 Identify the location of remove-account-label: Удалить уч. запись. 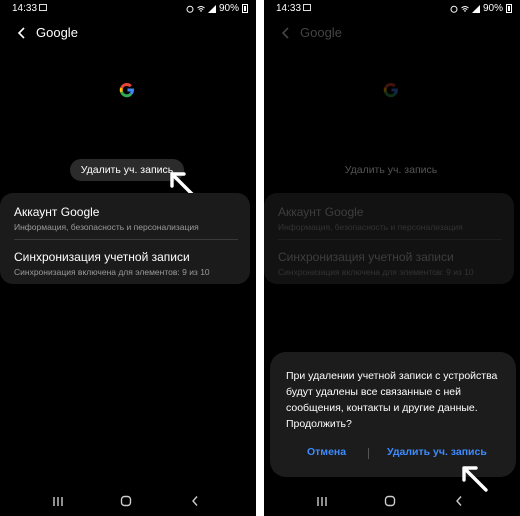
(391, 170).